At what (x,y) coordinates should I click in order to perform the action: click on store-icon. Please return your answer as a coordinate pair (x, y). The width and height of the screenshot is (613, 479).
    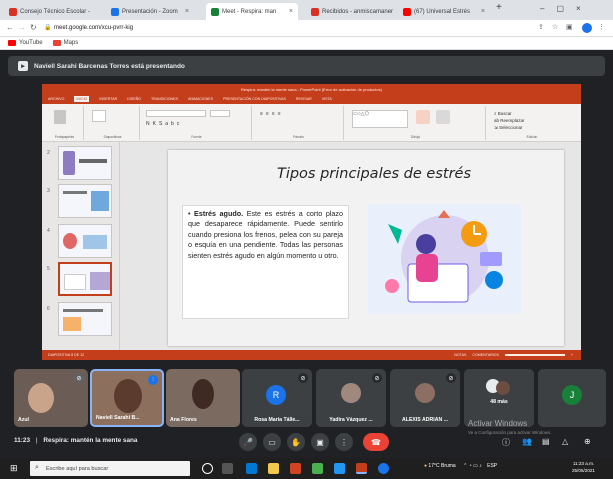
    Looking at the image, I should click on (317, 468).